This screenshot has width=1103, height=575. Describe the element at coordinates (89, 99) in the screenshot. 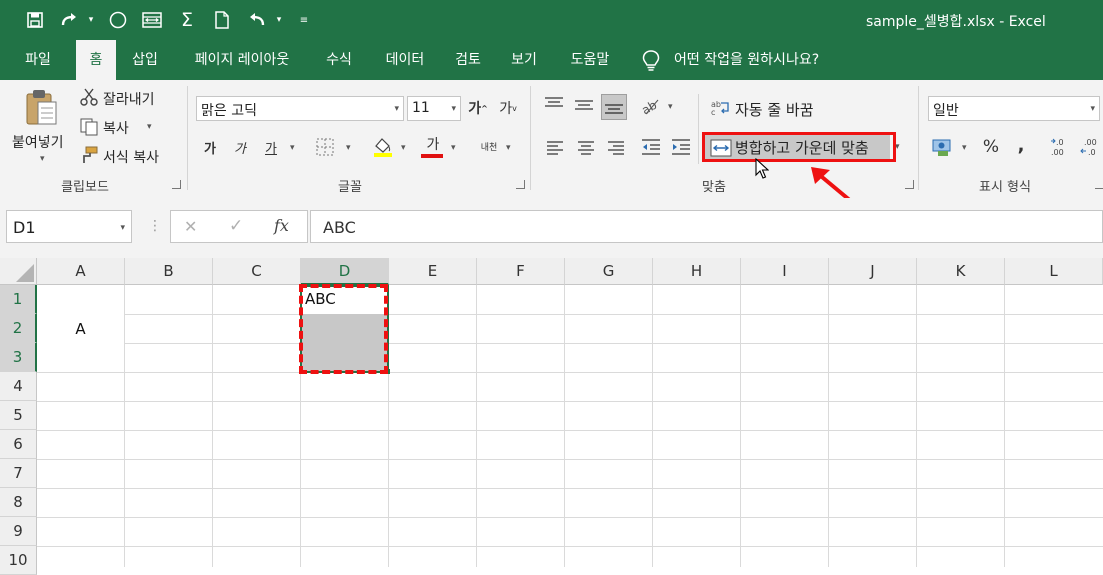

I see `cut-icon` at that location.